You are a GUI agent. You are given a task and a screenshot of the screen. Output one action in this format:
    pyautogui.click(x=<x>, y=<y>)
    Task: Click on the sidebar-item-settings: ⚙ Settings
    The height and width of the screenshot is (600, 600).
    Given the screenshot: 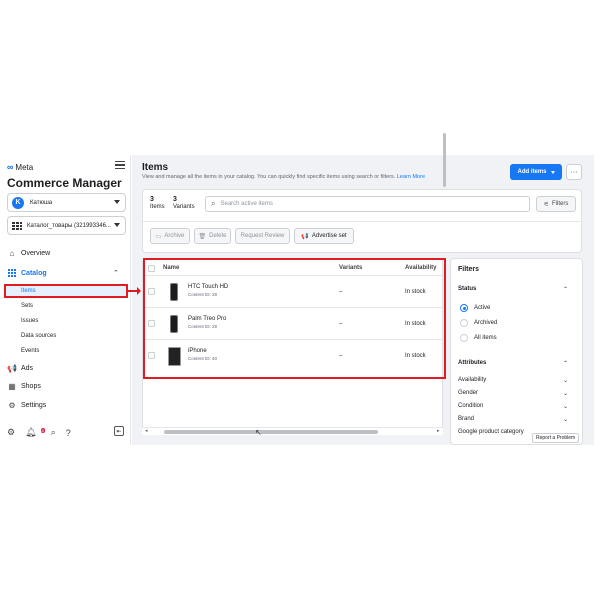 What is the action you would take?
    pyautogui.click(x=26, y=405)
    